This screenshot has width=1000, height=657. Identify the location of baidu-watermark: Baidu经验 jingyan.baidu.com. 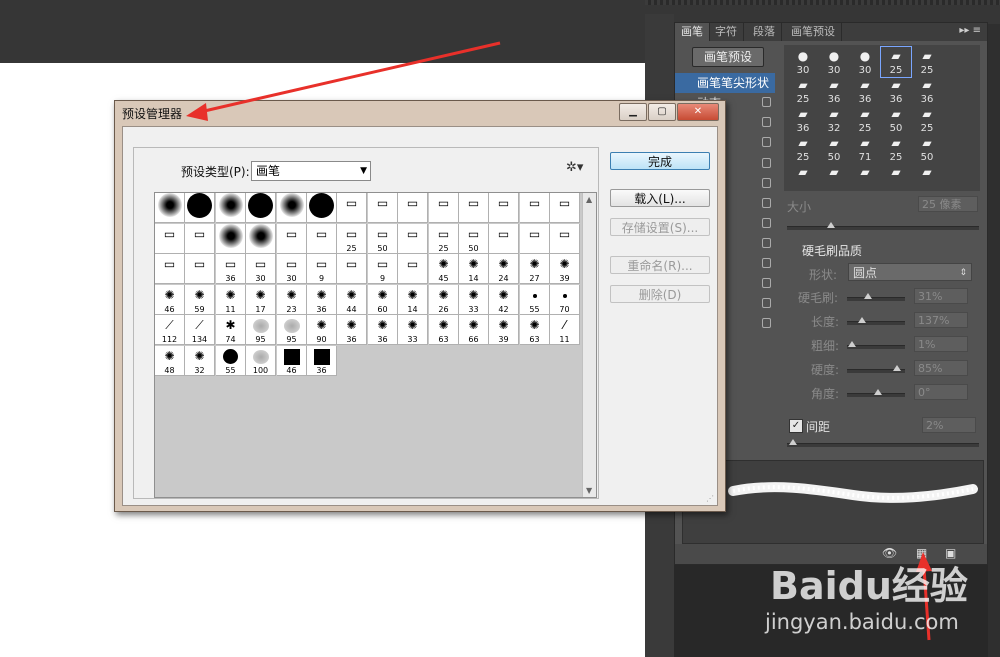
(860, 600).